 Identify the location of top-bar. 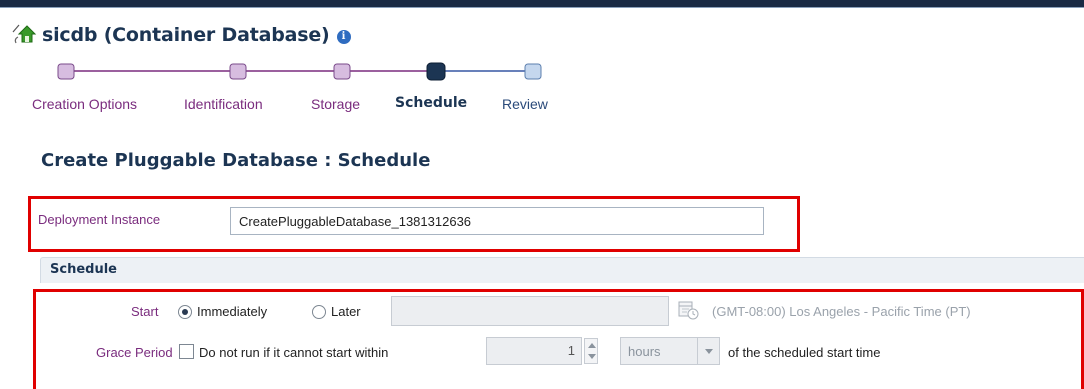
(542, 4).